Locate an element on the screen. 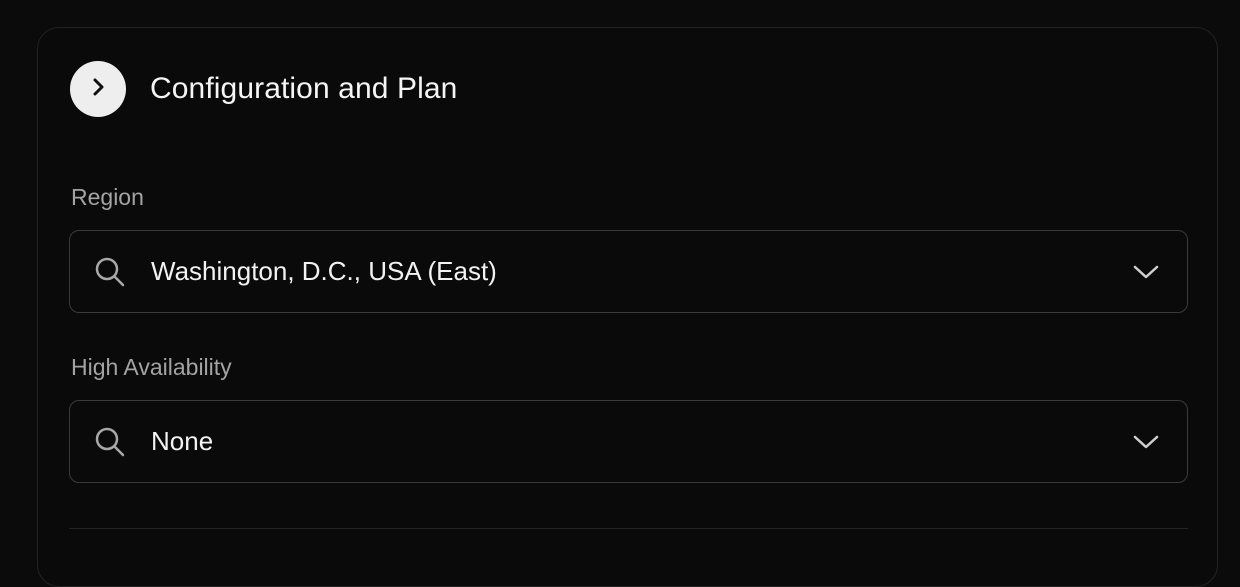 The width and height of the screenshot is (1240, 587). section-title: Configuration and Plan is located at coordinates (304, 88).